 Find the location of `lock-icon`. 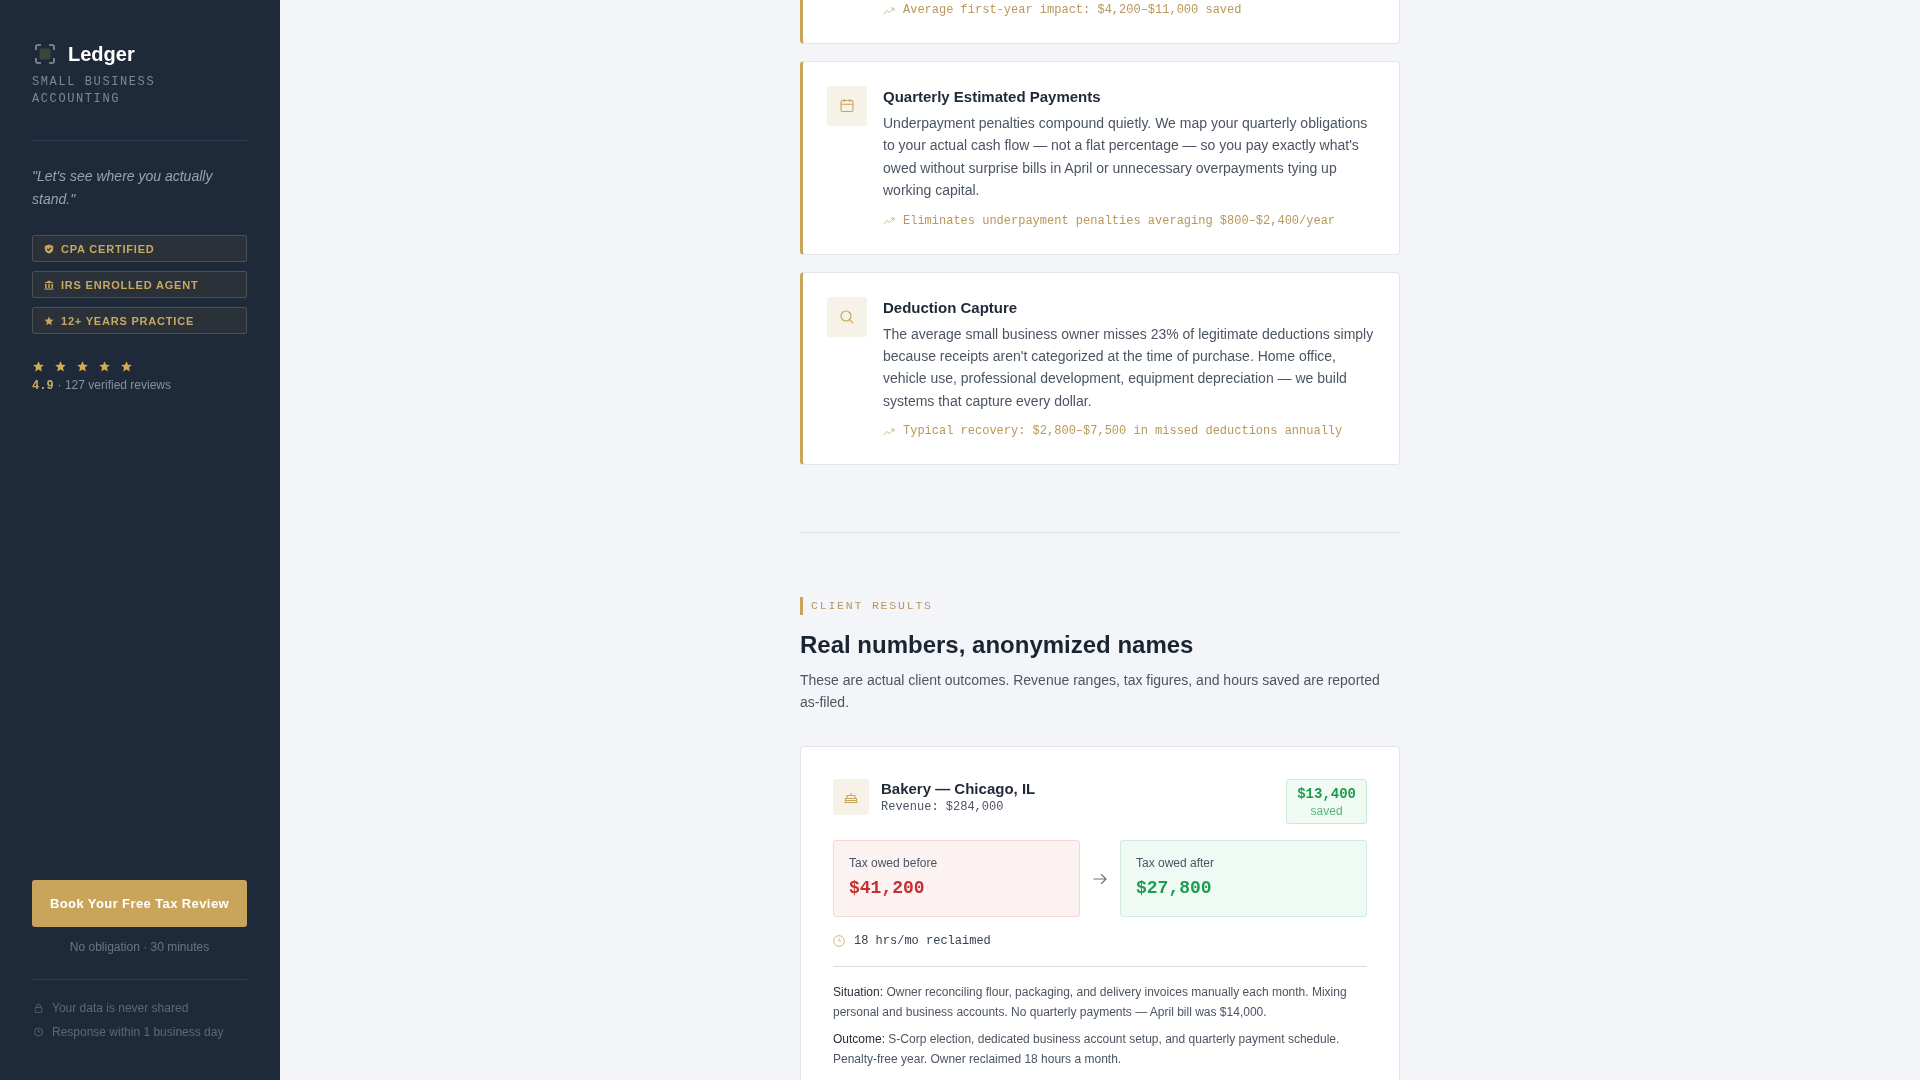

lock-icon is located at coordinates (38, 1008).